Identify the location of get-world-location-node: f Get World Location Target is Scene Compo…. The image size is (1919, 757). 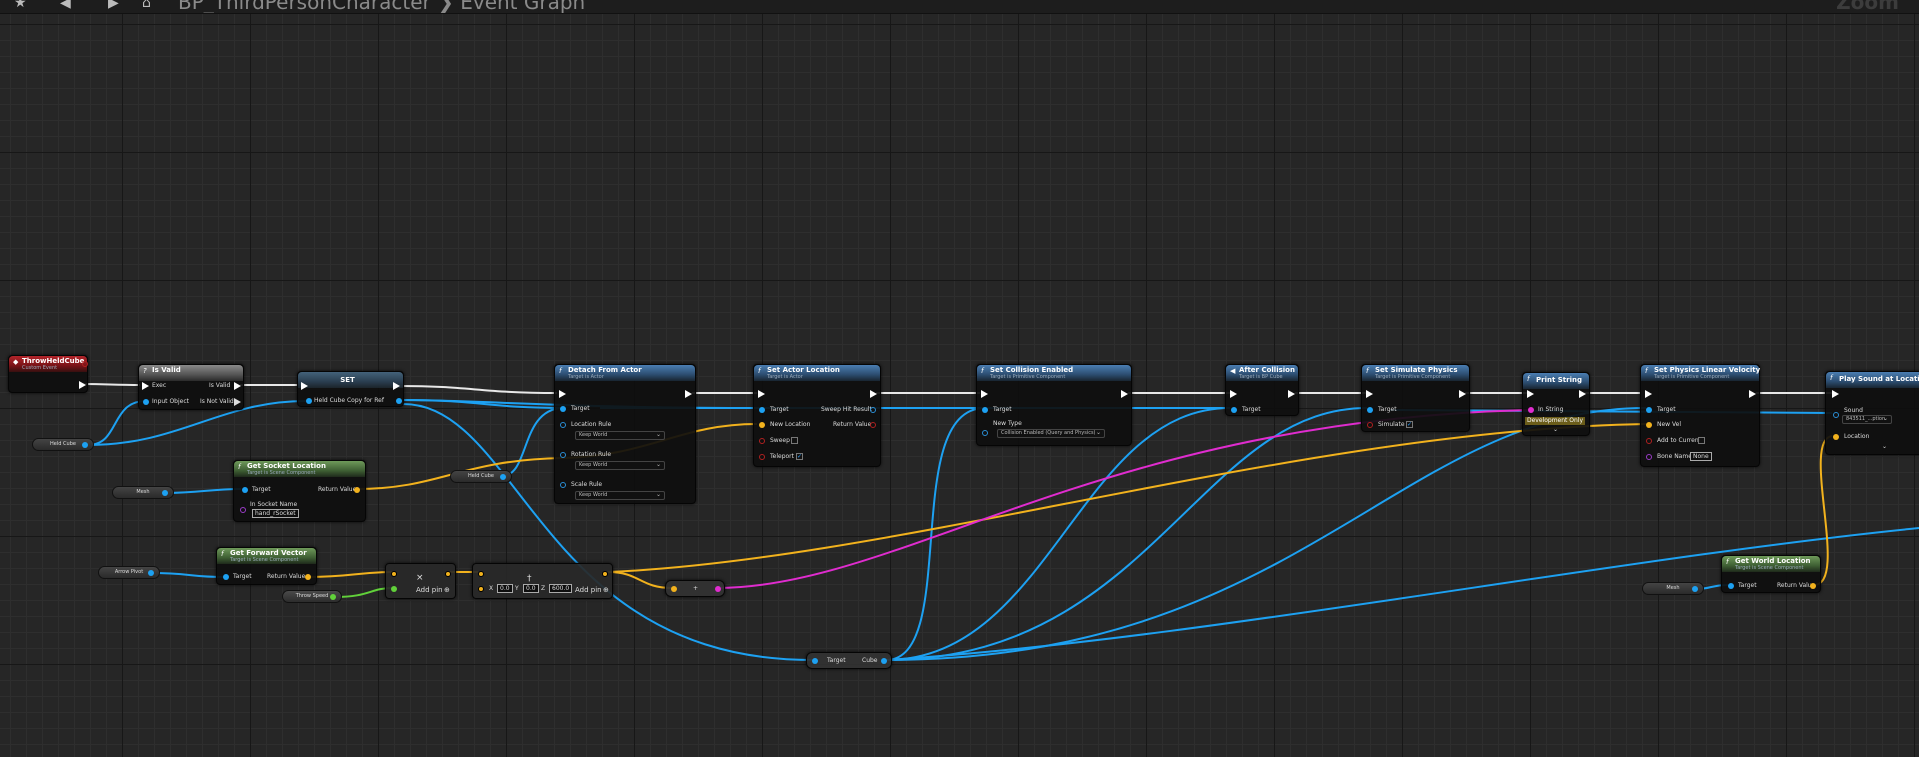
(1771, 574).